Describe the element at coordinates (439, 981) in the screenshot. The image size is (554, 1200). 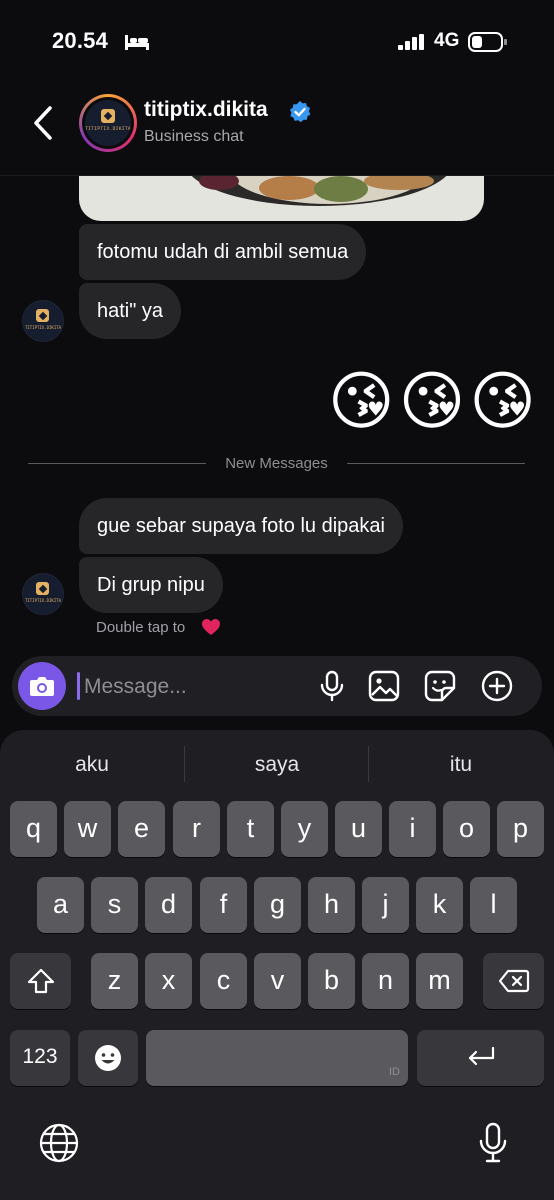
I see `key-m: m` at that location.